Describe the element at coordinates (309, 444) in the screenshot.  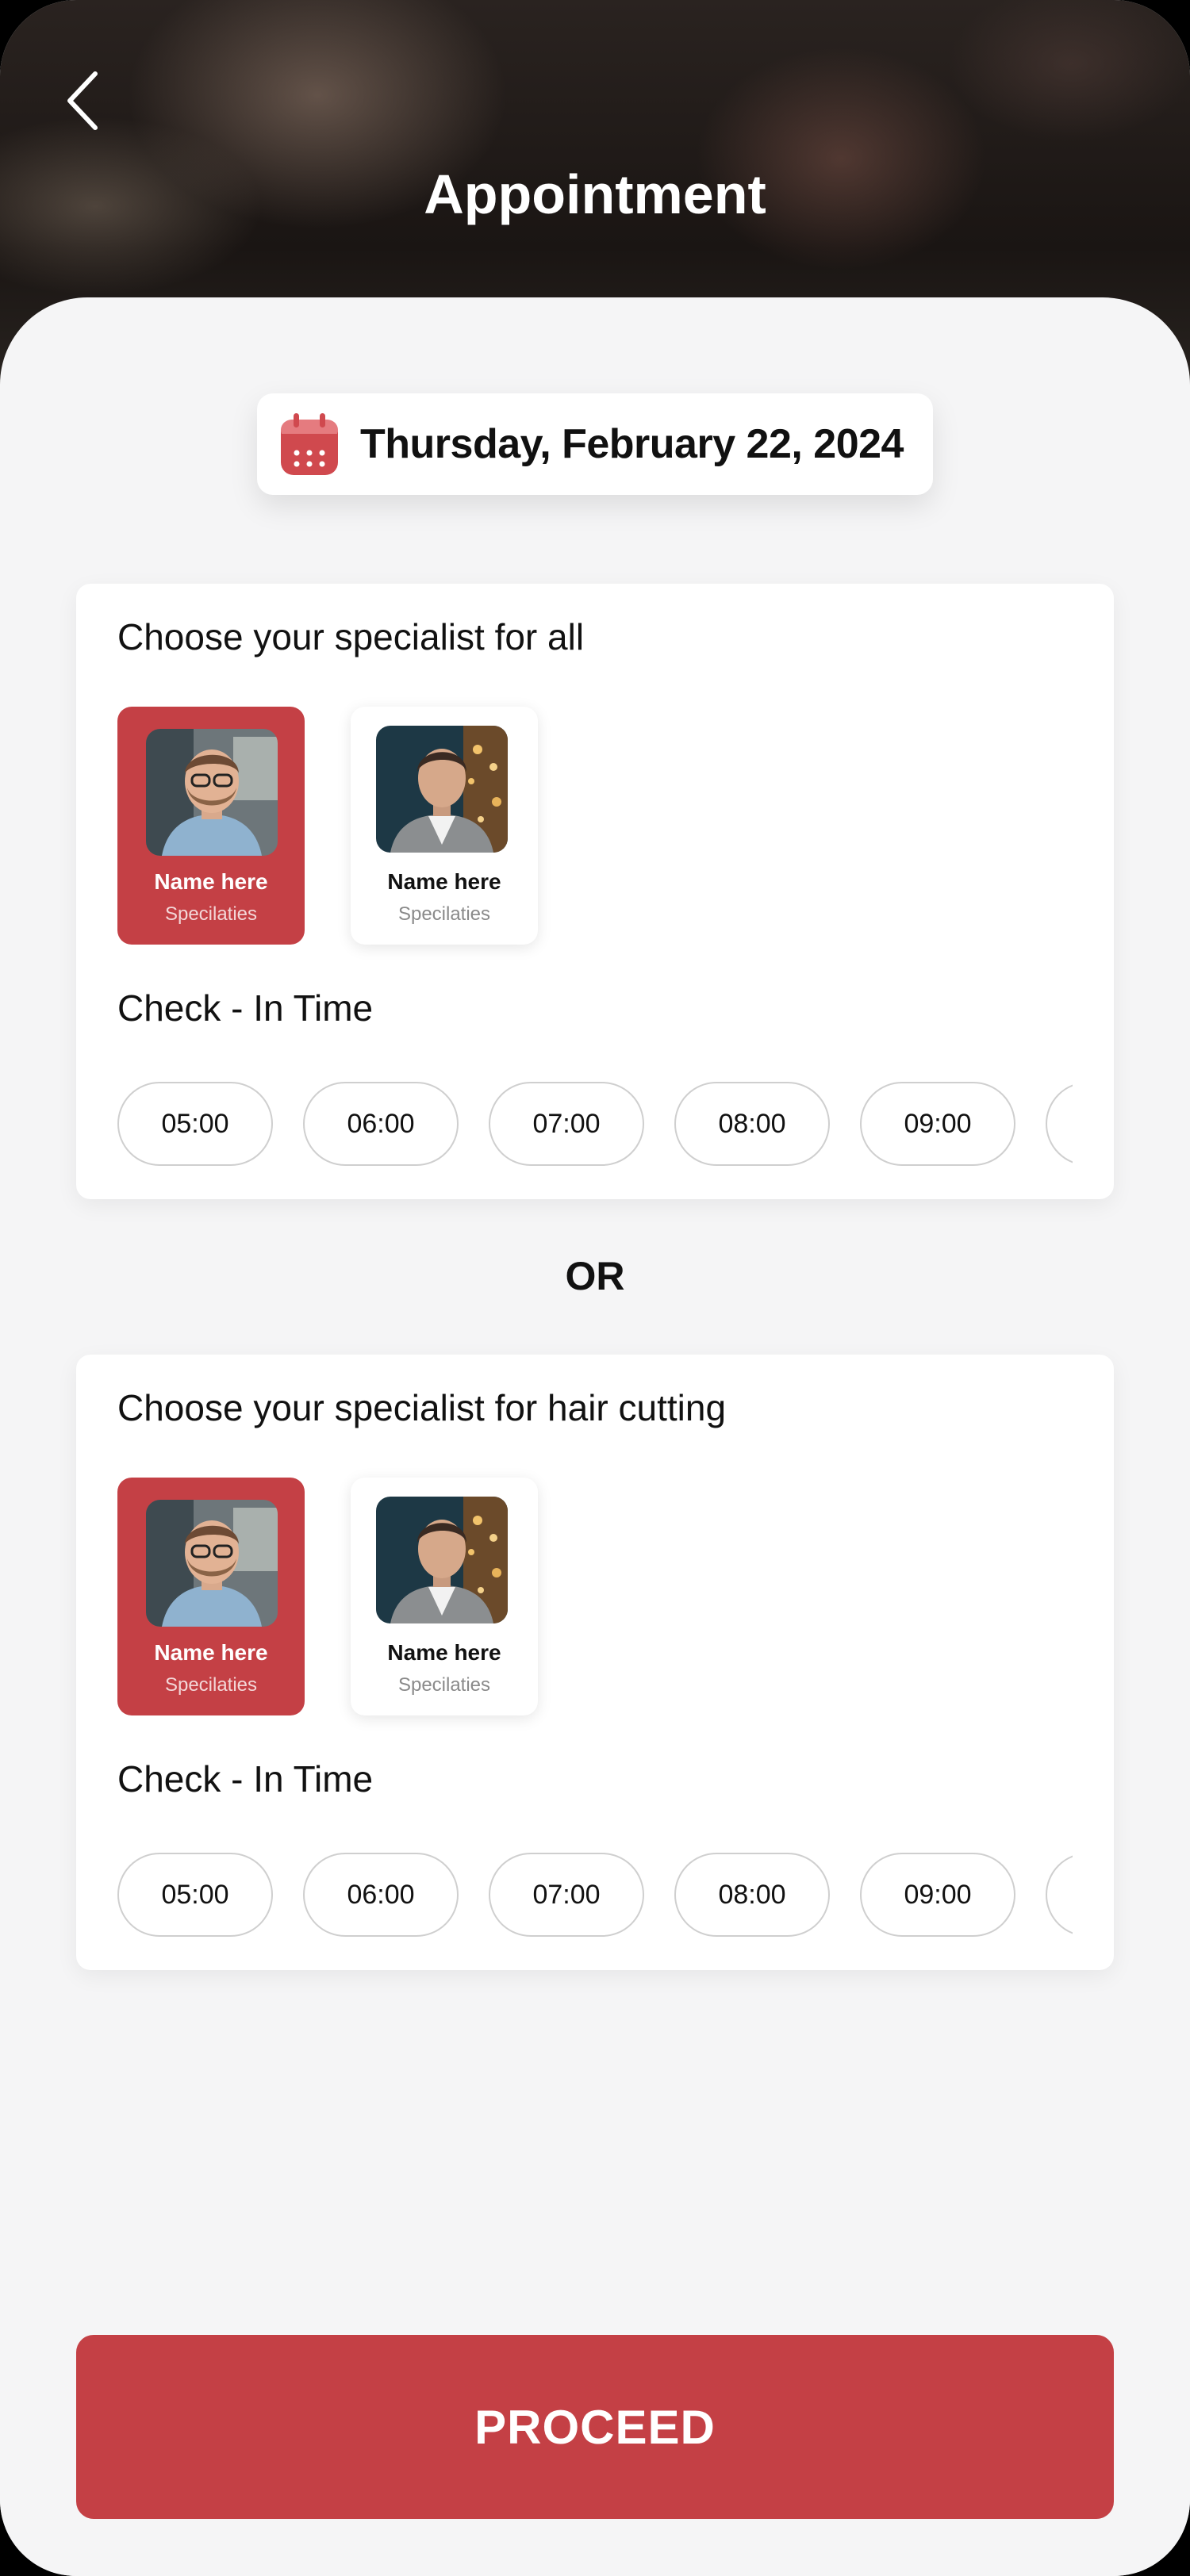
I see `calendar-icon` at that location.